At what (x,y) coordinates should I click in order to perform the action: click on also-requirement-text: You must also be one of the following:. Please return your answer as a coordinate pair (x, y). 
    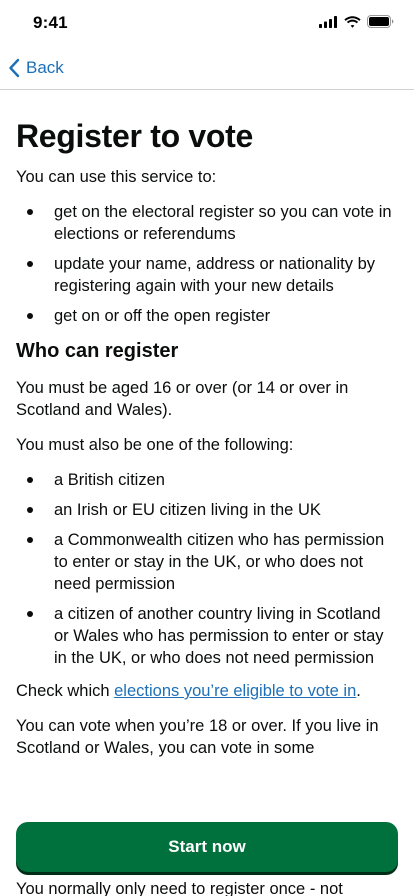
    Looking at the image, I should click on (155, 445).